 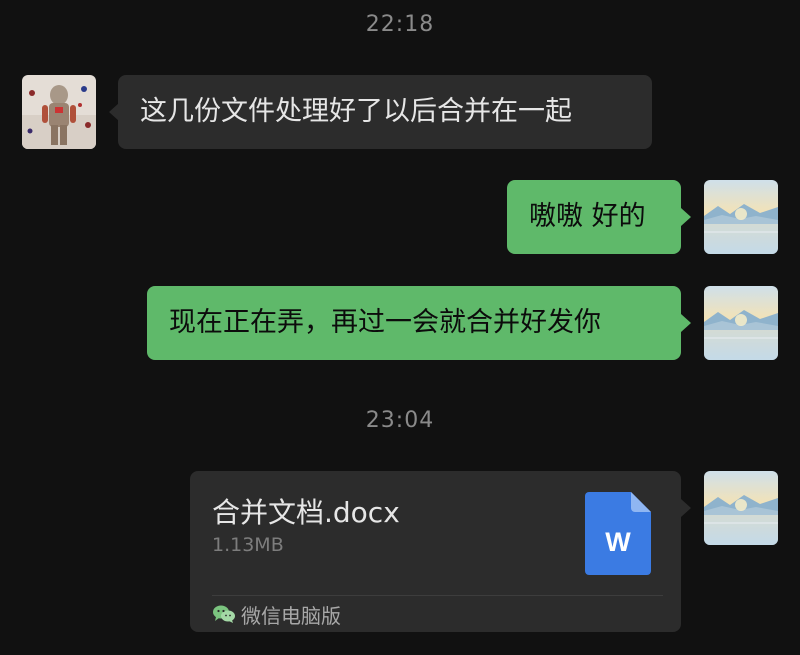 What do you see at coordinates (356, 111) in the screenshot?
I see `message-text: 这几份文件处理好了以后合并在一起` at bounding box center [356, 111].